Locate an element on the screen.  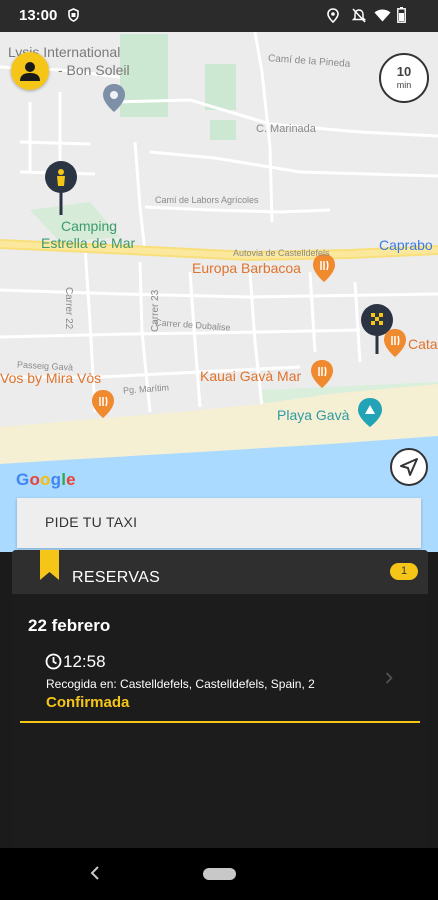
navigation-arrow-icon is located at coordinates (409, 467).